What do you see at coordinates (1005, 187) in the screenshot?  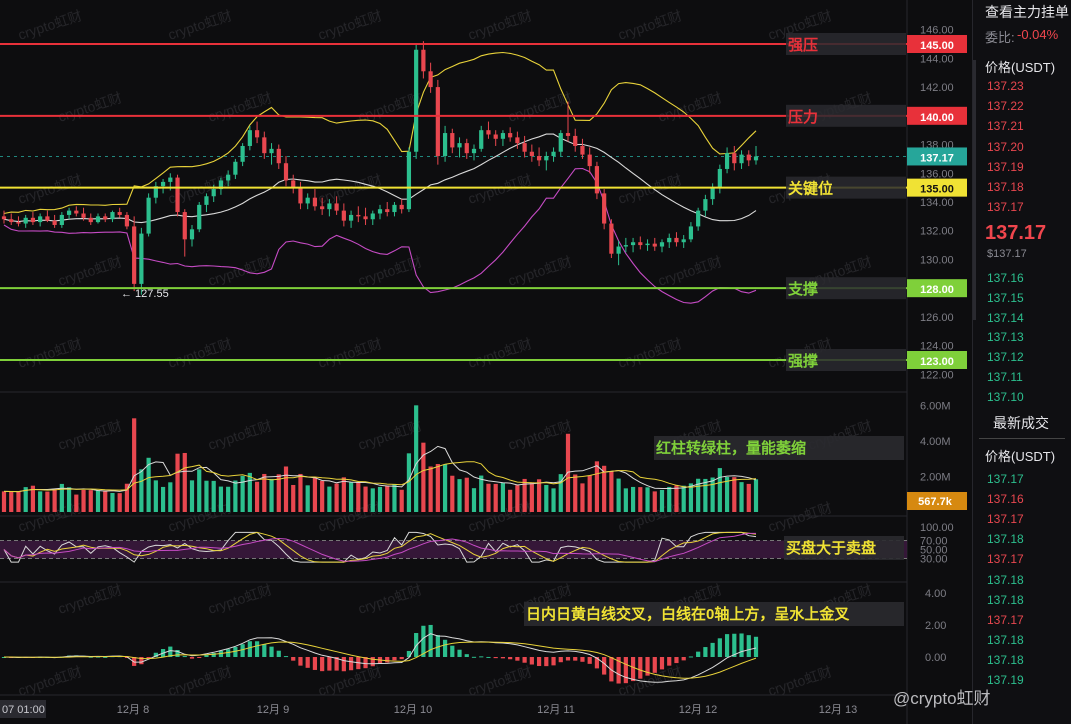 I see `ask-row: 137.18` at bounding box center [1005, 187].